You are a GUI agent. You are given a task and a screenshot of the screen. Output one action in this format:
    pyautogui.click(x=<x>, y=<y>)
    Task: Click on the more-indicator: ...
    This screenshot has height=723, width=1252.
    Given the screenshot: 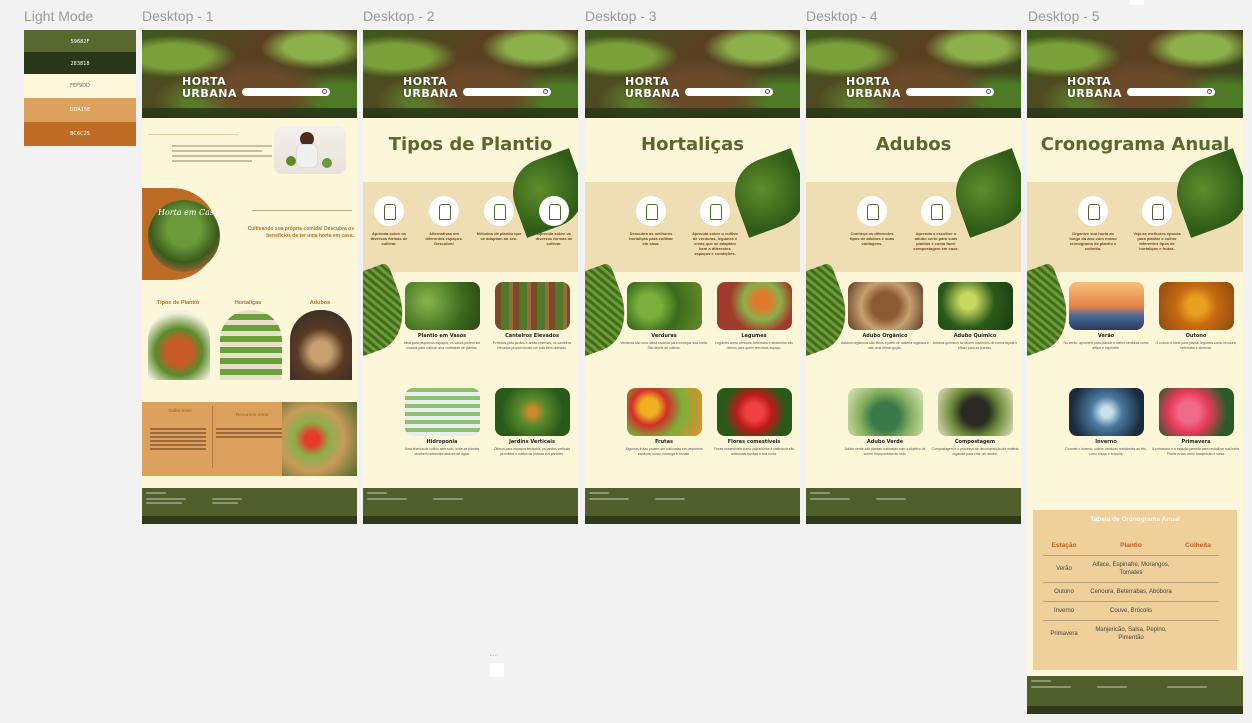 What is the action you would take?
    pyautogui.click(x=493, y=653)
    